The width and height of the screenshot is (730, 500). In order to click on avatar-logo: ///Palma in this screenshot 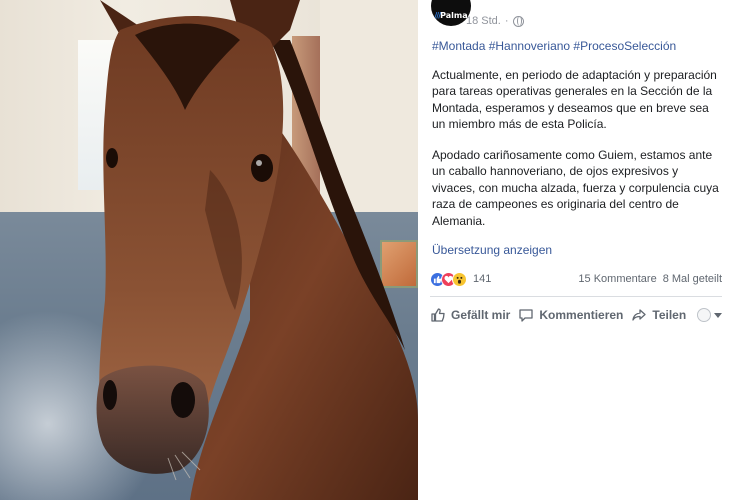, I will do `click(451, 15)`.